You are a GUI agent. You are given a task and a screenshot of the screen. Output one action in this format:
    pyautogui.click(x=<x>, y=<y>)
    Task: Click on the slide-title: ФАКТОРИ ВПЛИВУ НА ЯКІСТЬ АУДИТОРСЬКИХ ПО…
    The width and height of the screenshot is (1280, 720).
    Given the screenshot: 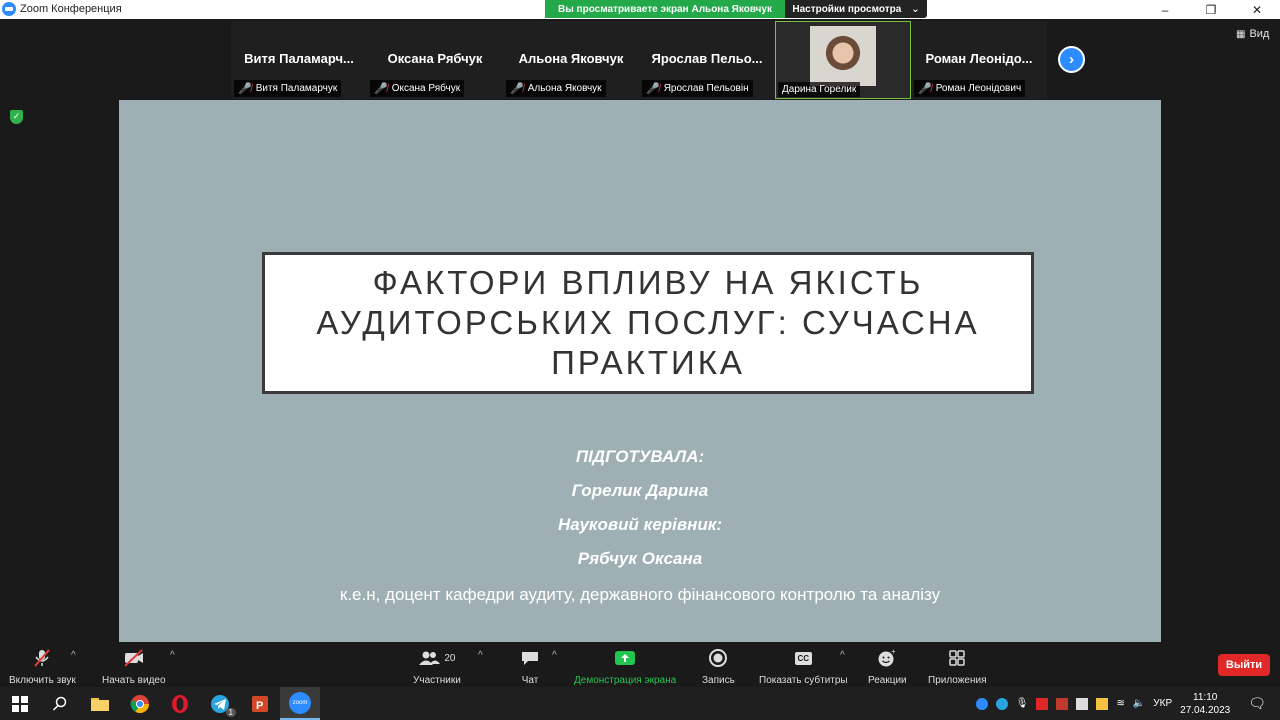 What is the action you would take?
    pyautogui.click(x=648, y=323)
    